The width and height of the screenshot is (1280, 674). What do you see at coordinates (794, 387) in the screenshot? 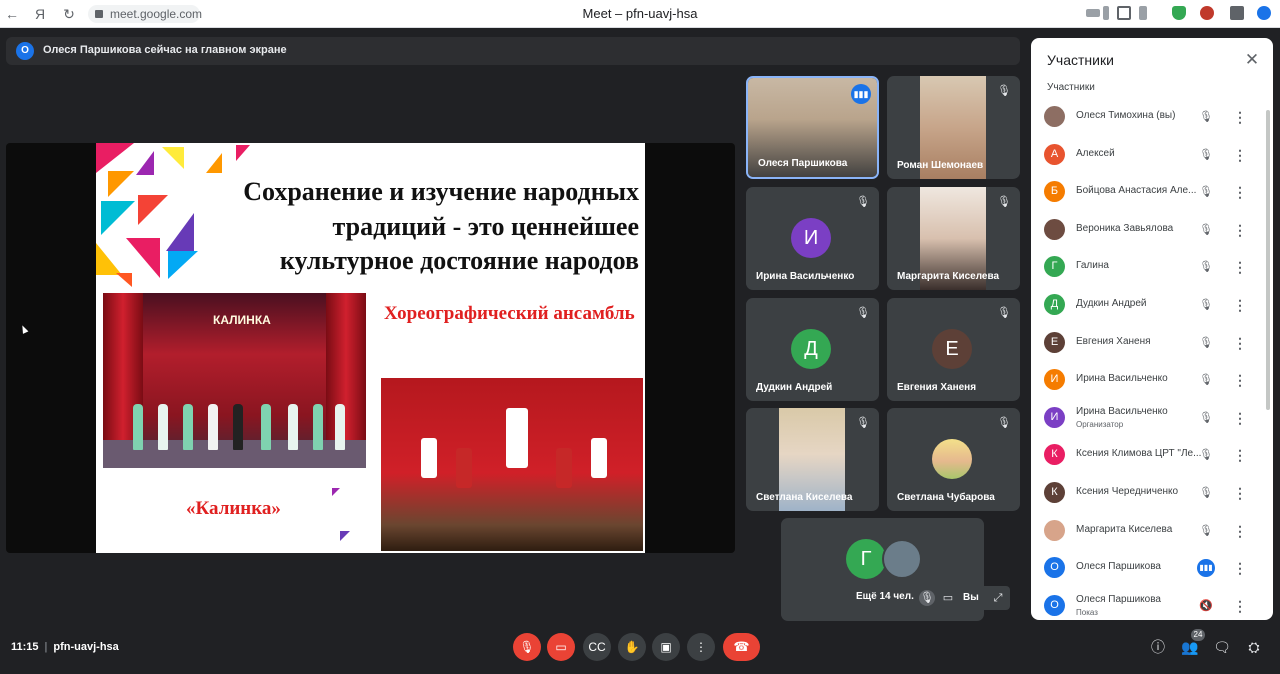
I see `participant-name: Дудкин Андрей` at bounding box center [794, 387].